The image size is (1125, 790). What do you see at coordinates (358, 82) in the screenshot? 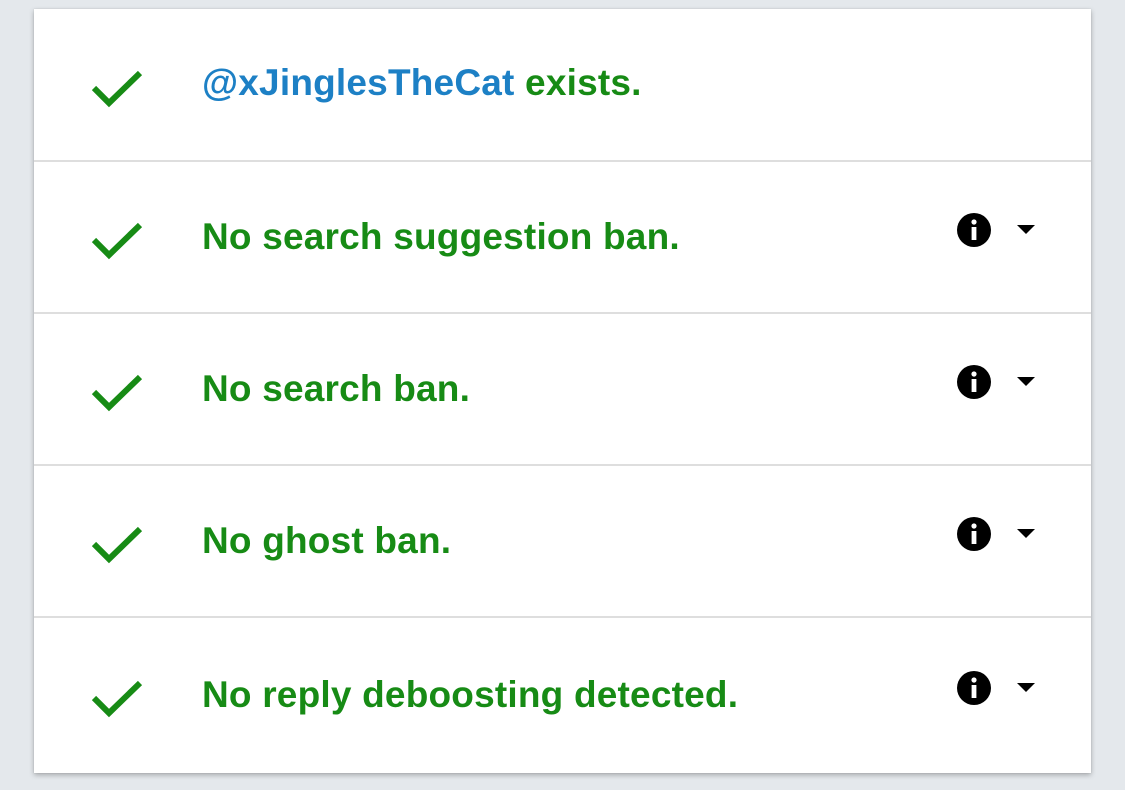
I see `username-link: @xJinglesTheCat` at bounding box center [358, 82].